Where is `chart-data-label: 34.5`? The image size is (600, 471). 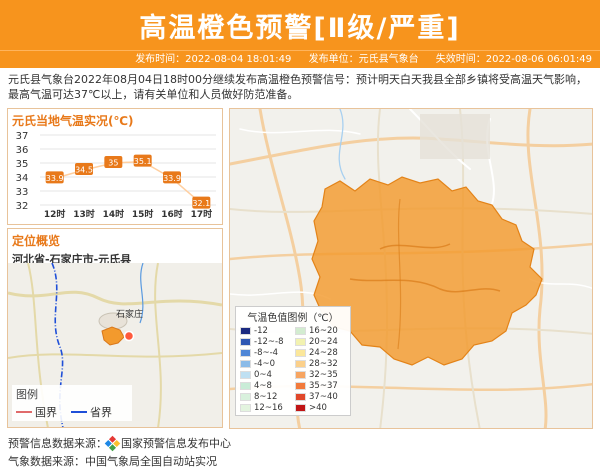 chart-data-label: 34.5 is located at coordinates (84, 170).